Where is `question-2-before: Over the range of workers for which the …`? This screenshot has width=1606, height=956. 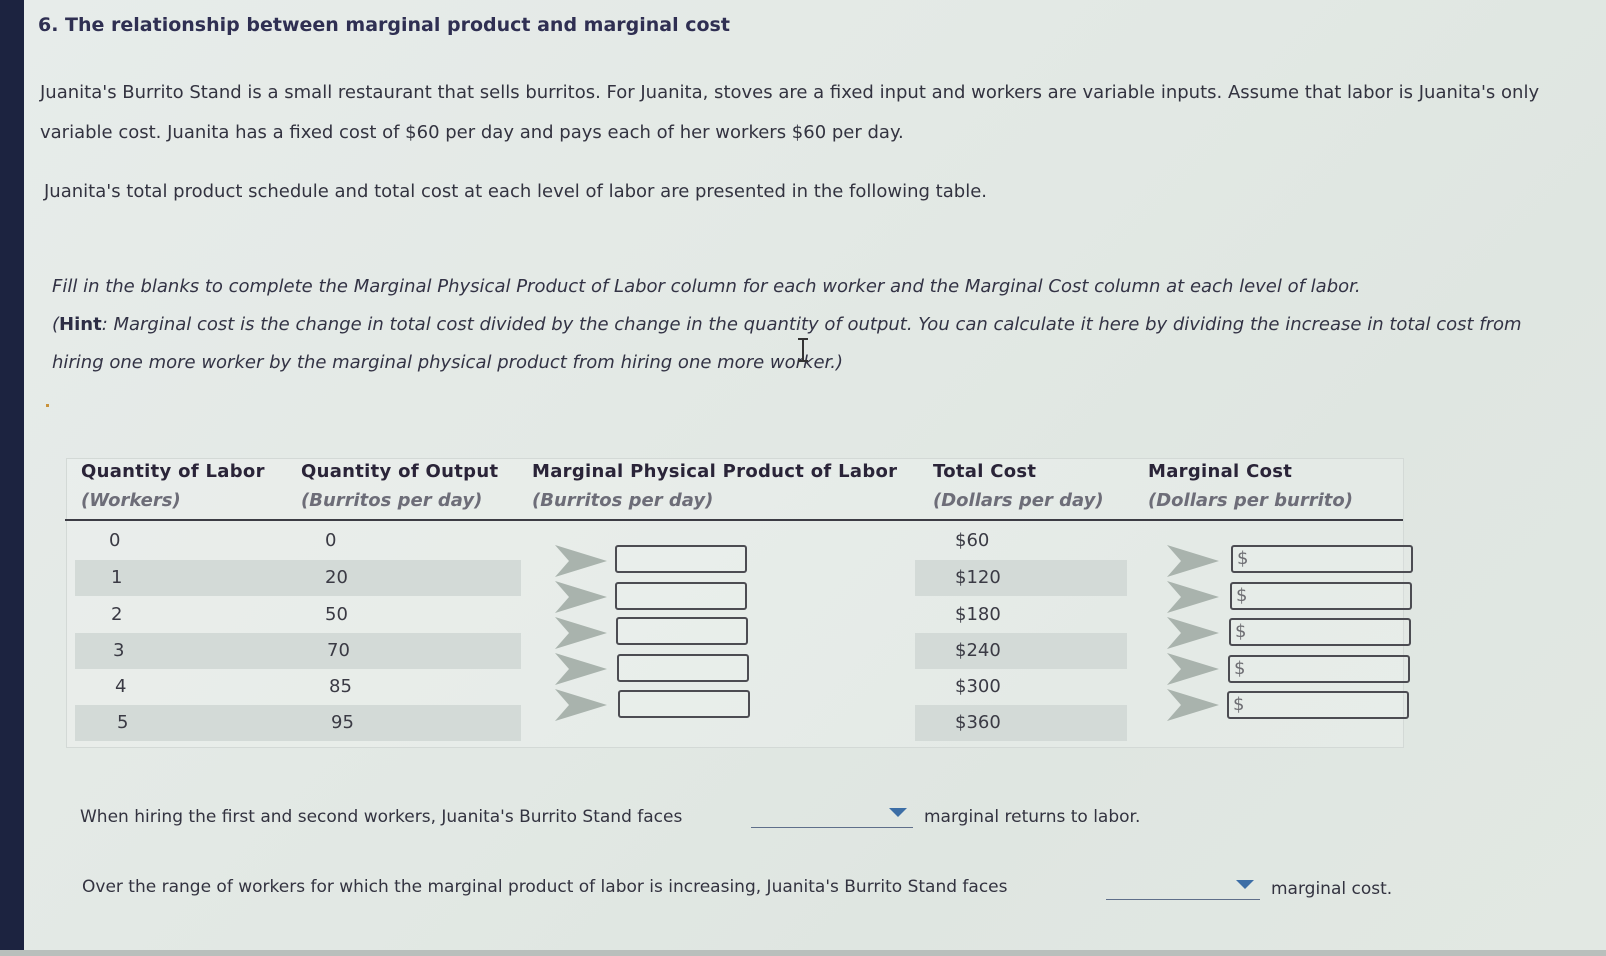
question-2-before: Over the range of workers for which the … is located at coordinates (545, 887).